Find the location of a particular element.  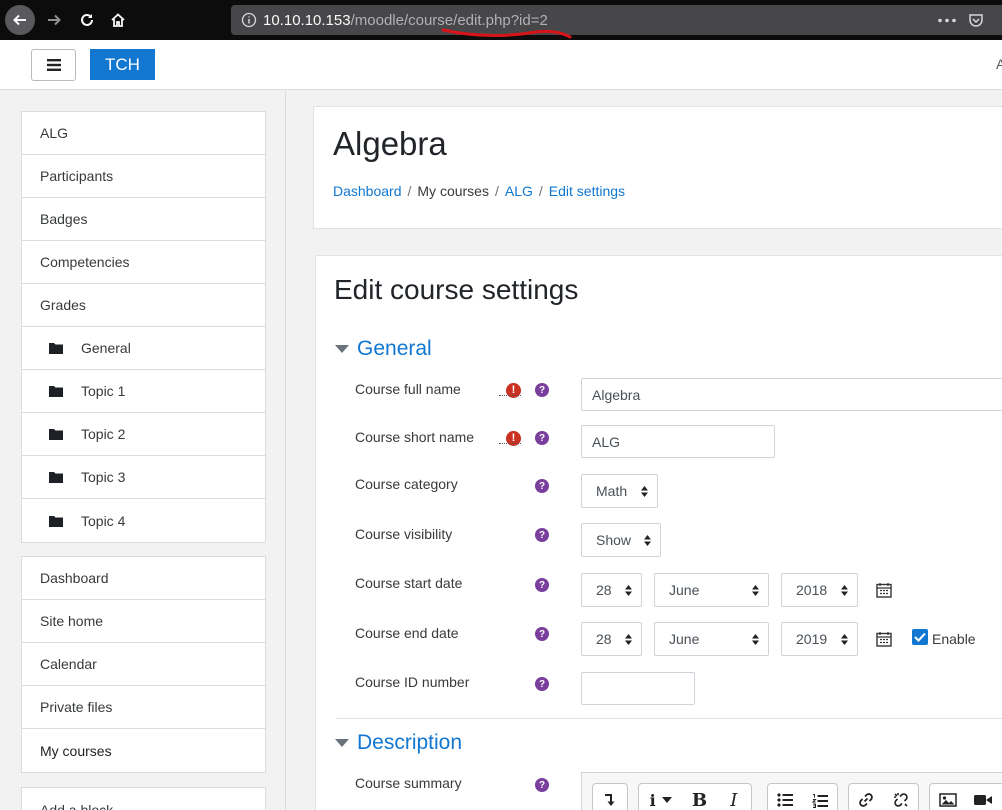

reload-button is located at coordinates (87, 20).